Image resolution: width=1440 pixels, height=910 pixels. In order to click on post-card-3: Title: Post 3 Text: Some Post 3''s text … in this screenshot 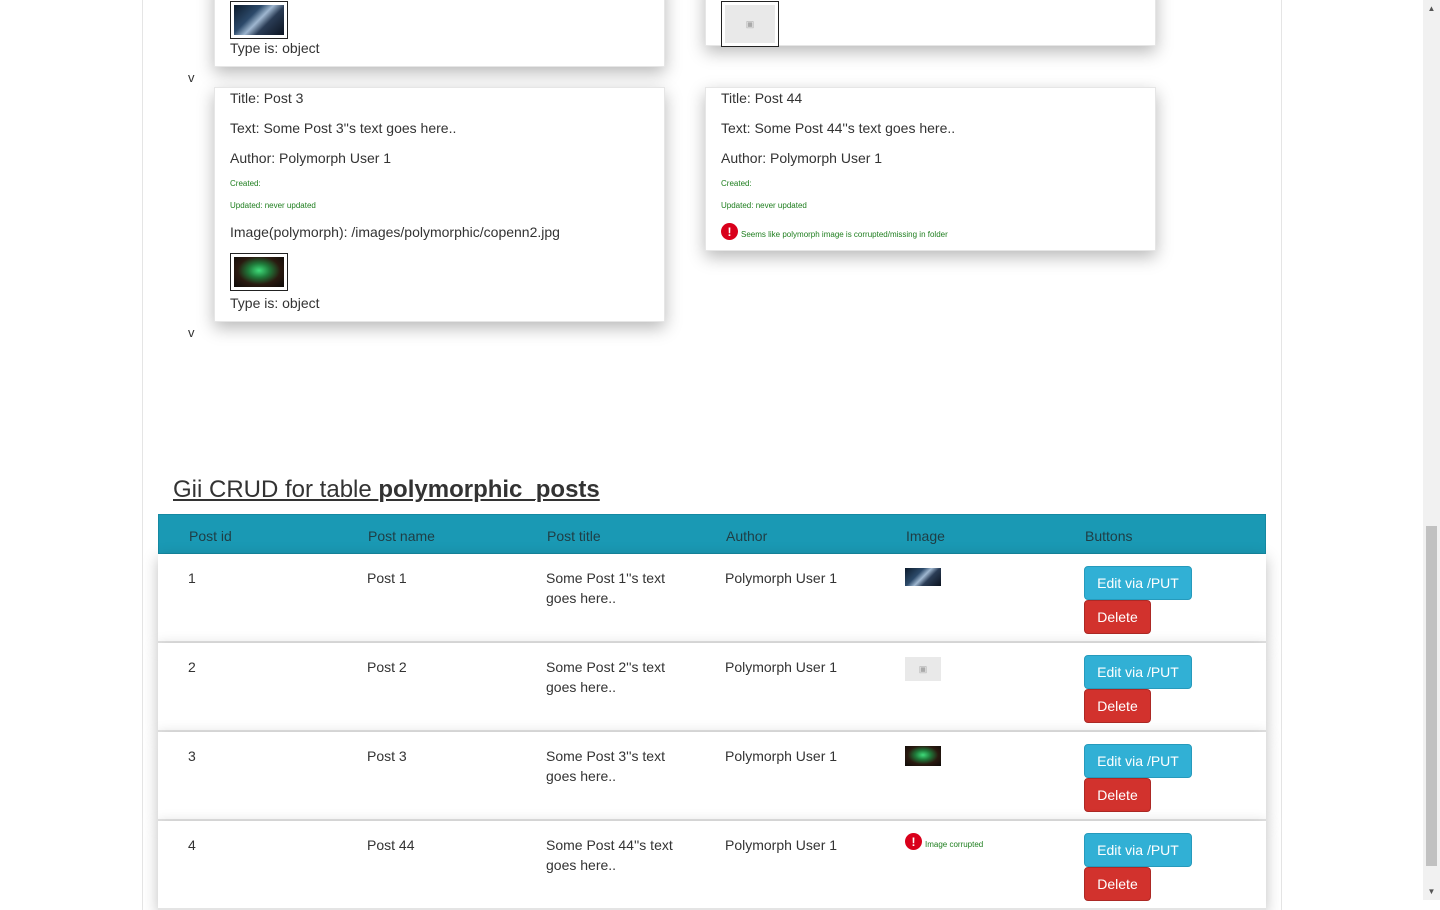, I will do `click(439, 204)`.